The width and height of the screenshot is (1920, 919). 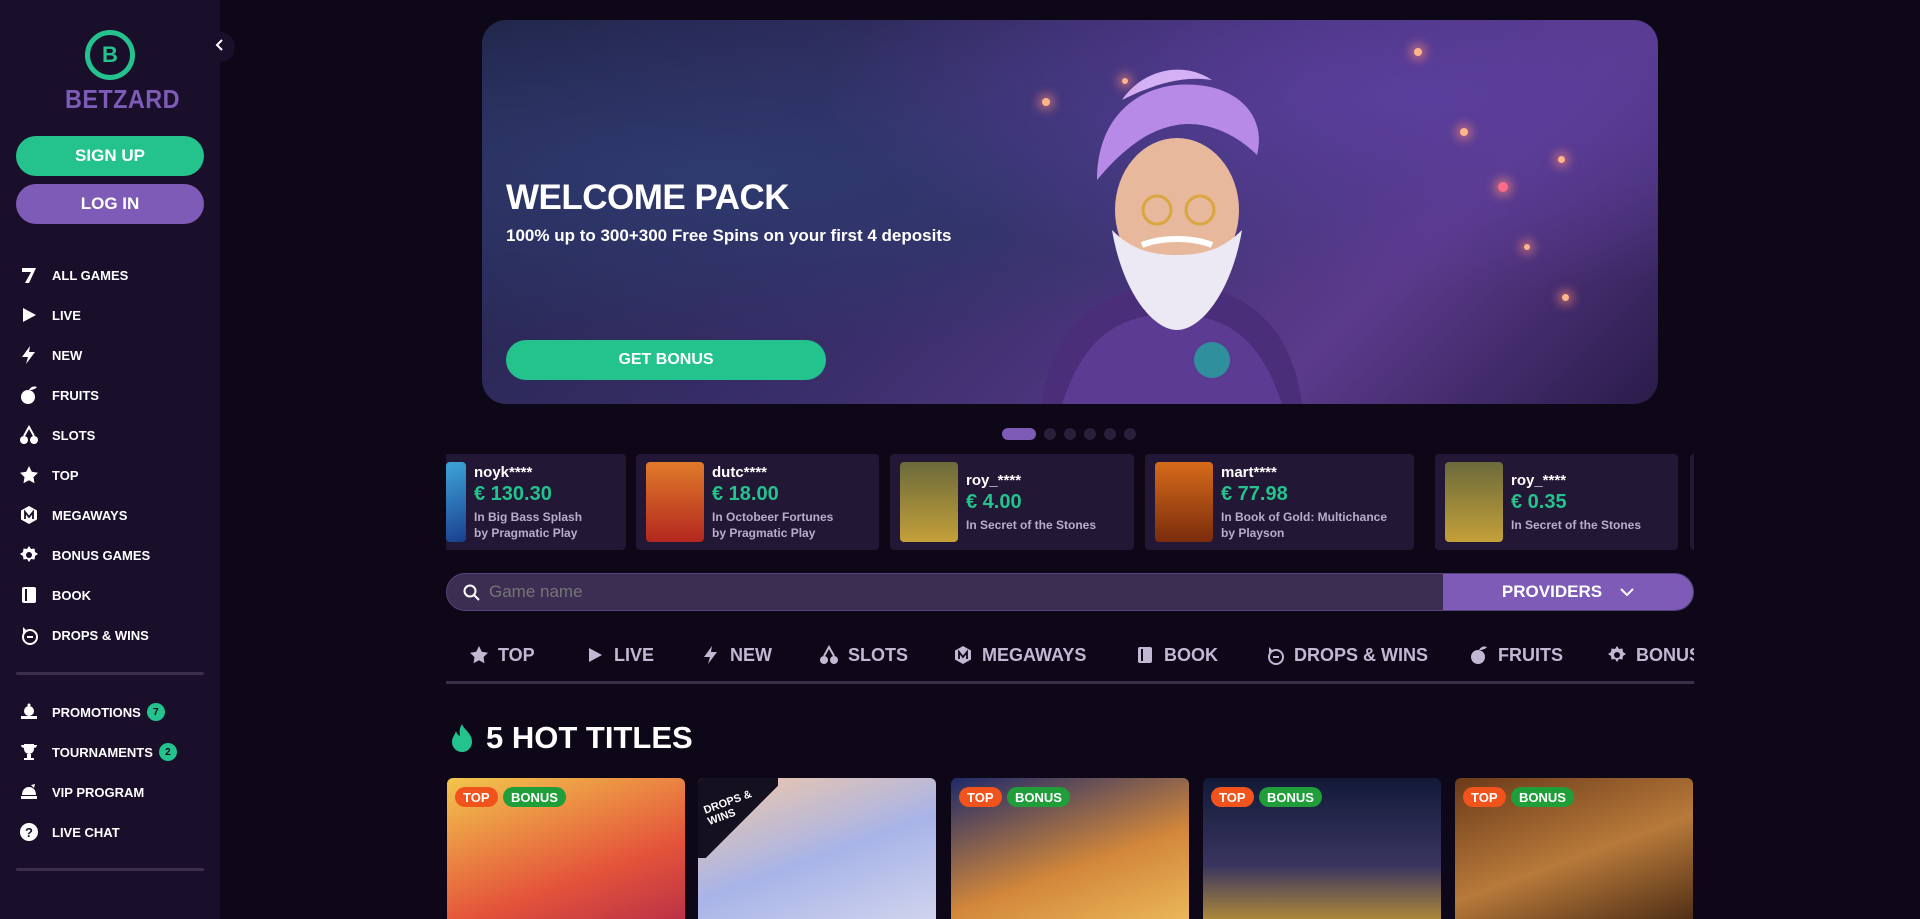 I want to click on sidebar-item-book: BOOK, so click(x=113, y=595).